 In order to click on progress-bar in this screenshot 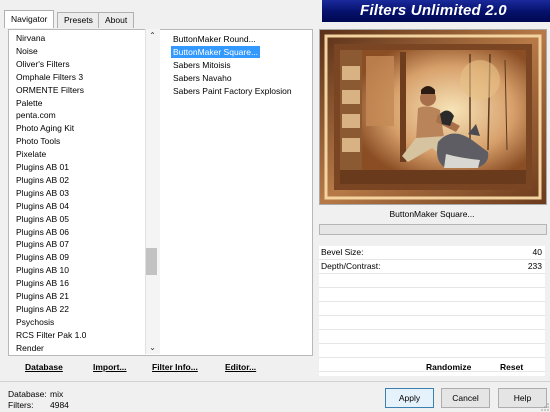, I will do `click(433, 229)`.